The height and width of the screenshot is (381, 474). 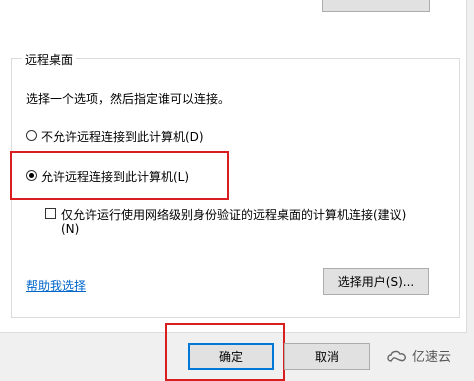 I want to click on cloud-logo-icon, so click(x=396, y=356).